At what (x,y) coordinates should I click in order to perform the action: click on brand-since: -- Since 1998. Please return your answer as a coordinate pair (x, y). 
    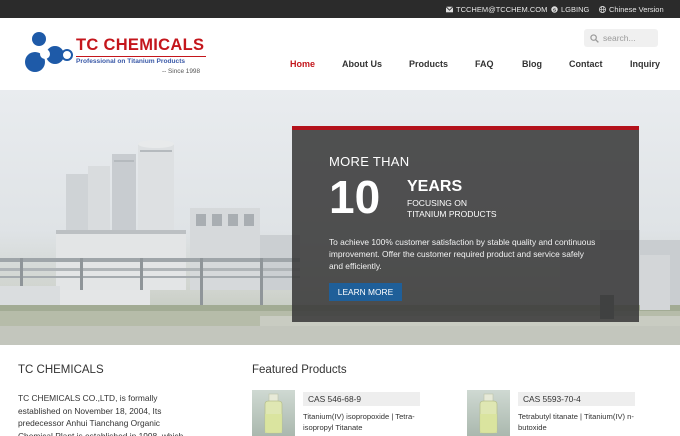
    Looking at the image, I should click on (181, 71).